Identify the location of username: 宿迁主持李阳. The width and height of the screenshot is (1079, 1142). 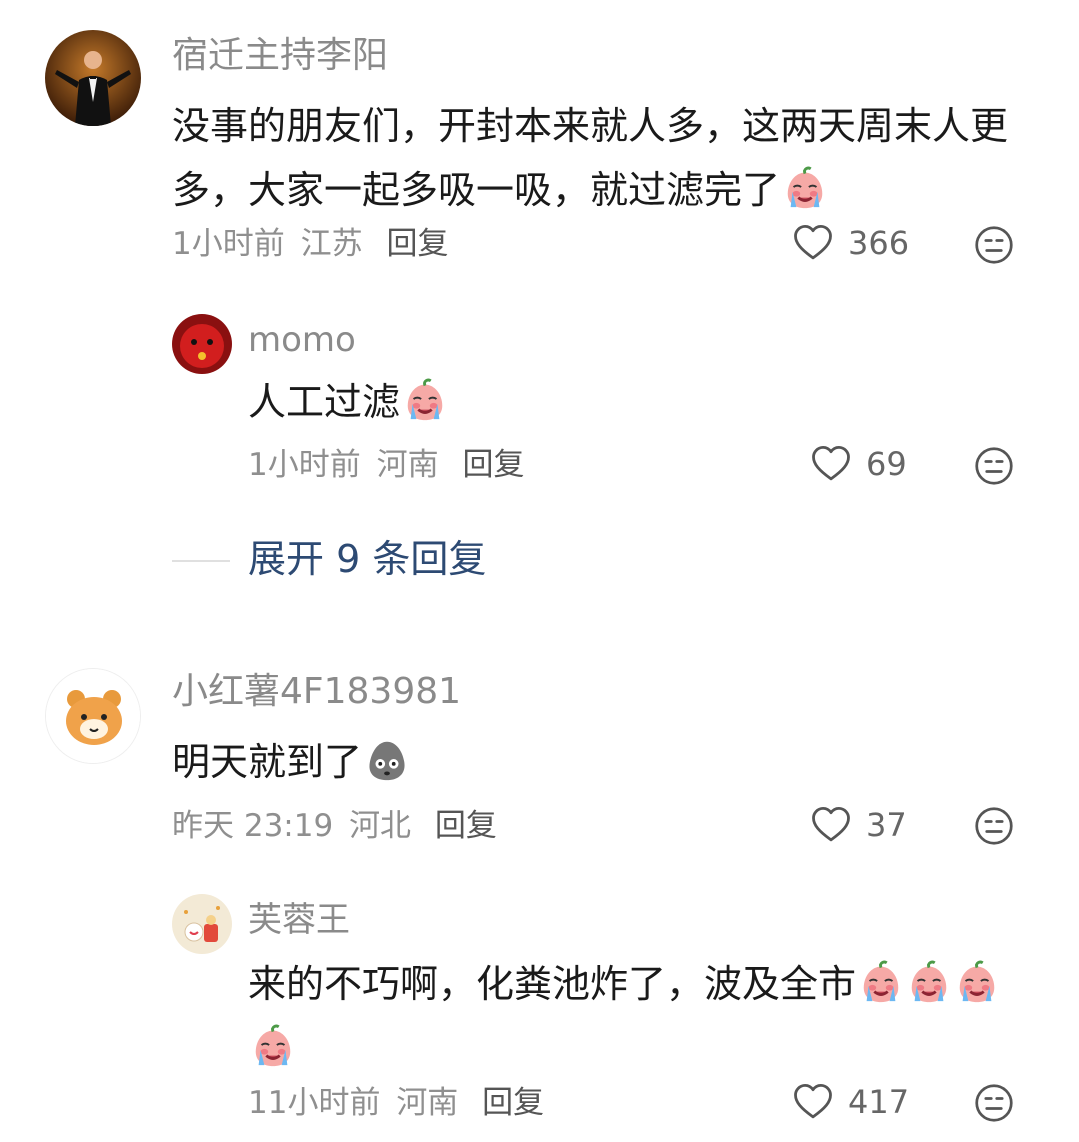
(280, 56).